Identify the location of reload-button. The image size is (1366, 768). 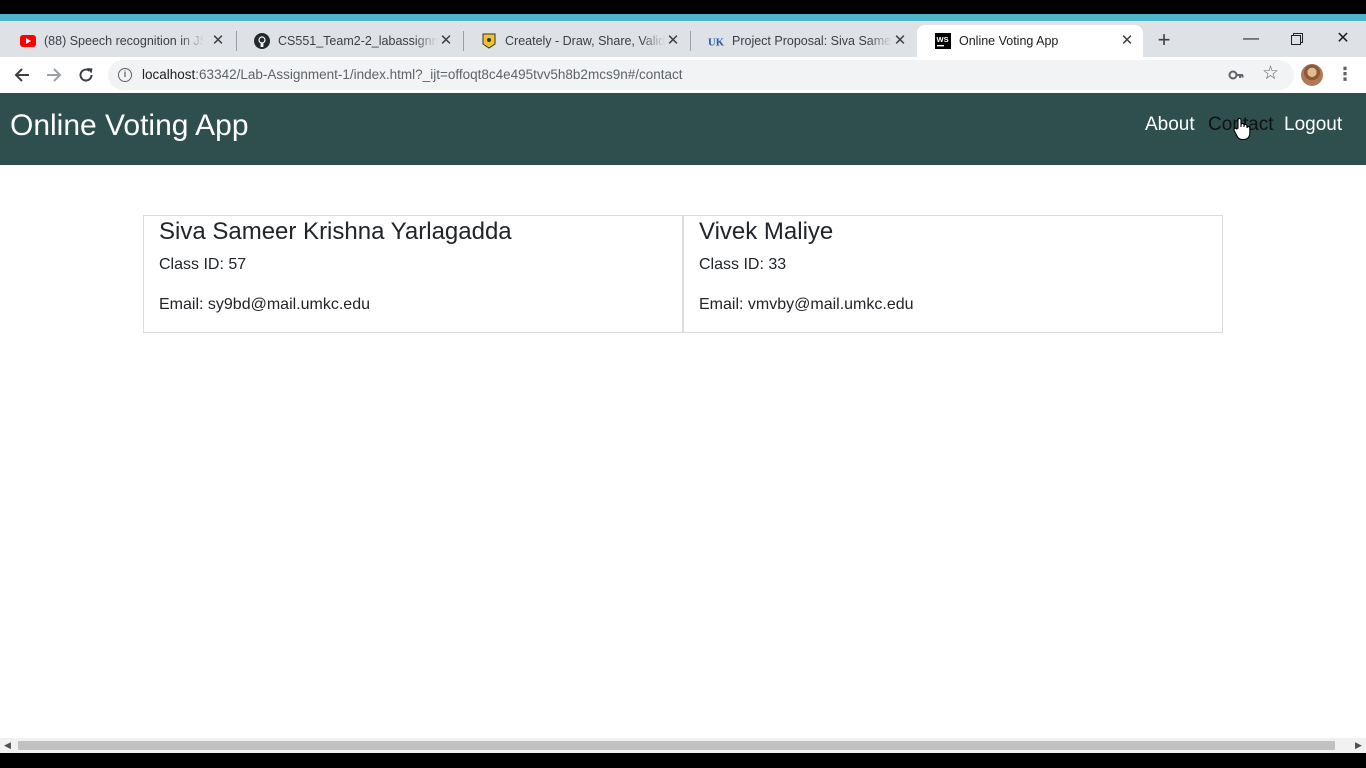
(86, 75).